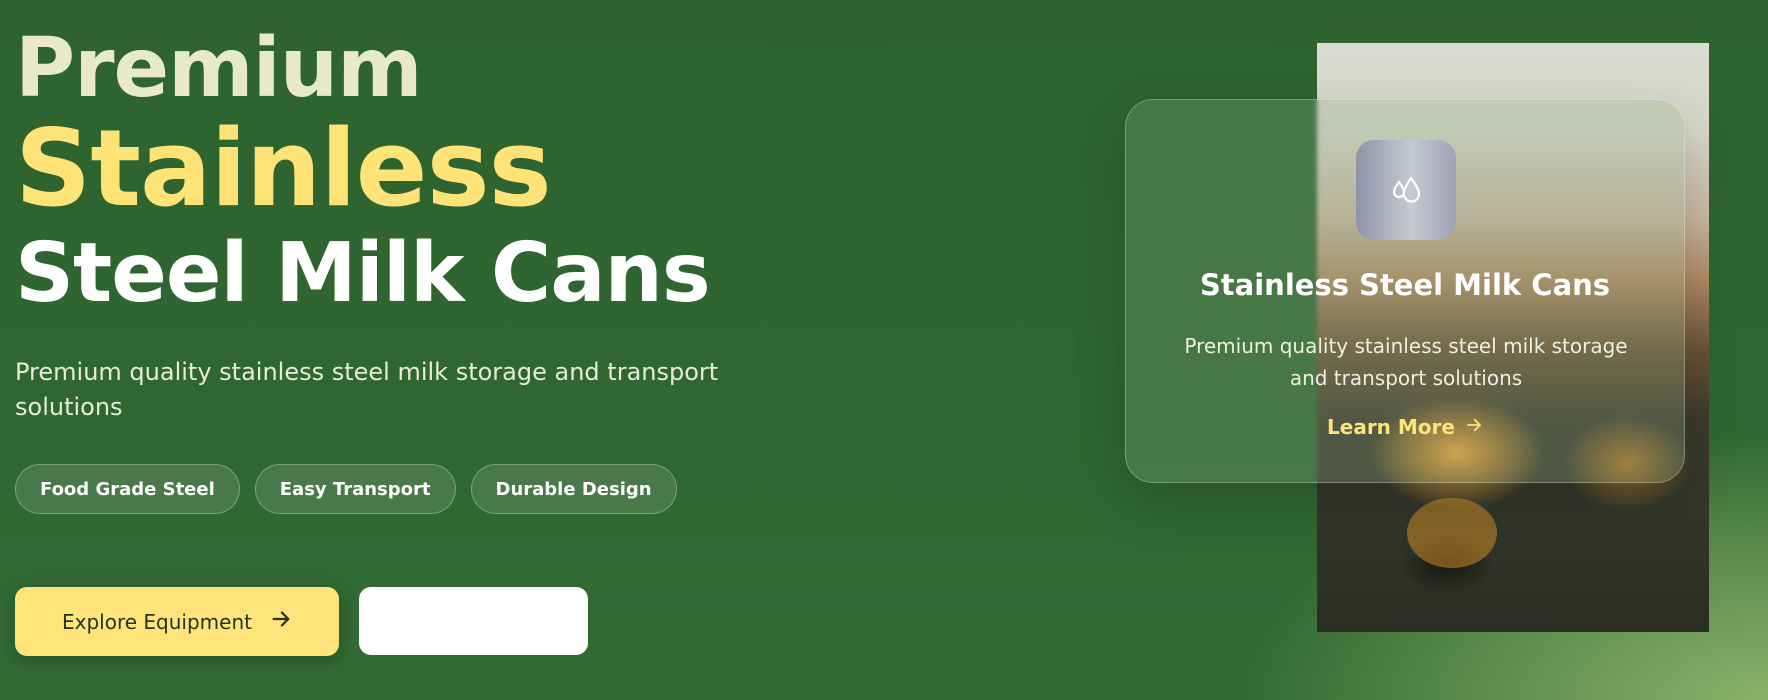  What do you see at coordinates (1452, 533) in the screenshot?
I see `glass-highlight` at bounding box center [1452, 533].